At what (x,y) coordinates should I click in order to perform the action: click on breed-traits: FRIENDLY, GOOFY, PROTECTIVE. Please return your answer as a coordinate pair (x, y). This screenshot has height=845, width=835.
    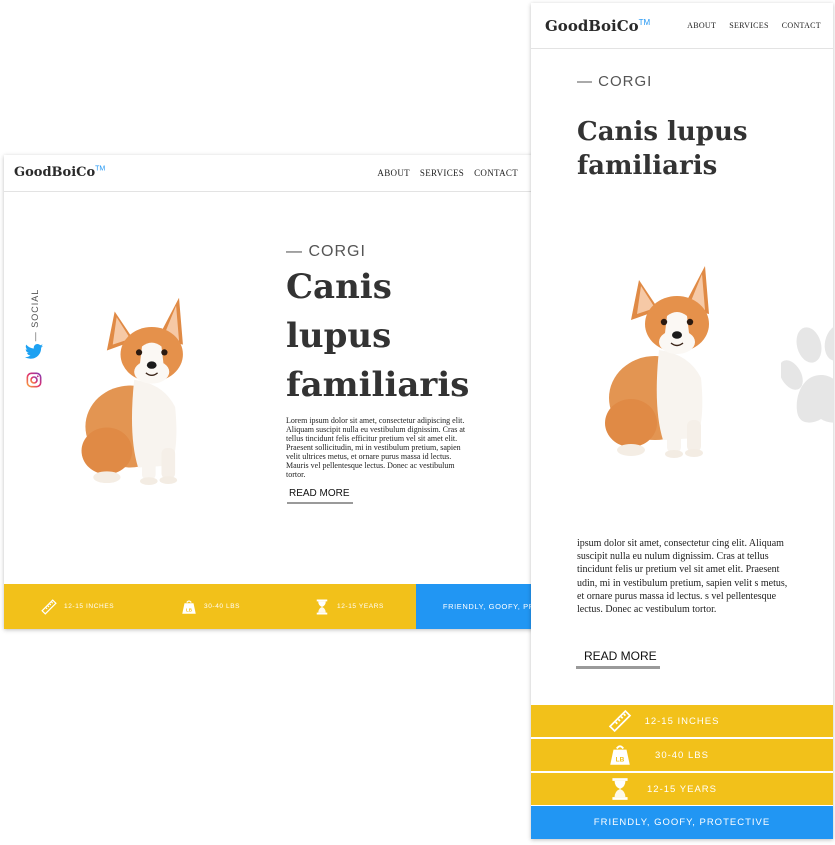
    Looking at the image, I should click on (682, 822).